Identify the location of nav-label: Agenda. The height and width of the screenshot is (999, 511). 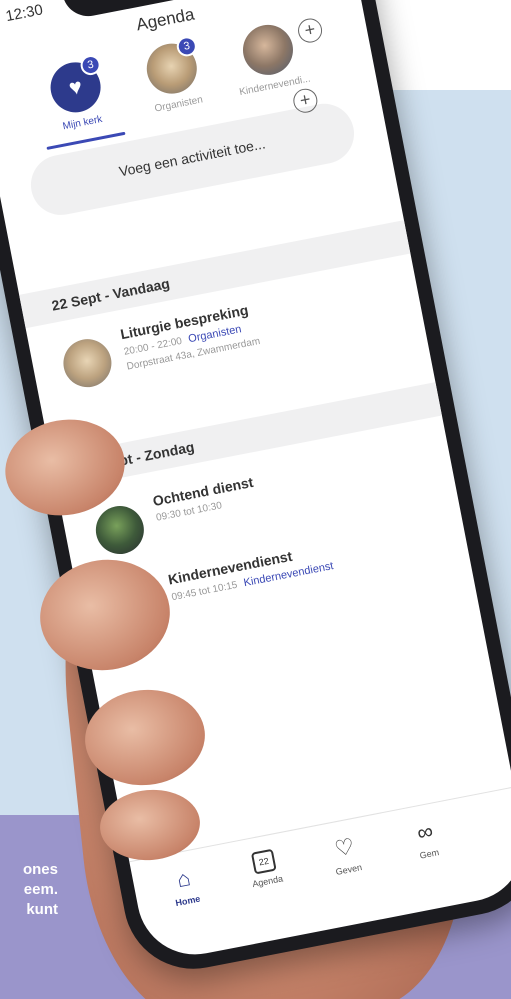
(267, 881).